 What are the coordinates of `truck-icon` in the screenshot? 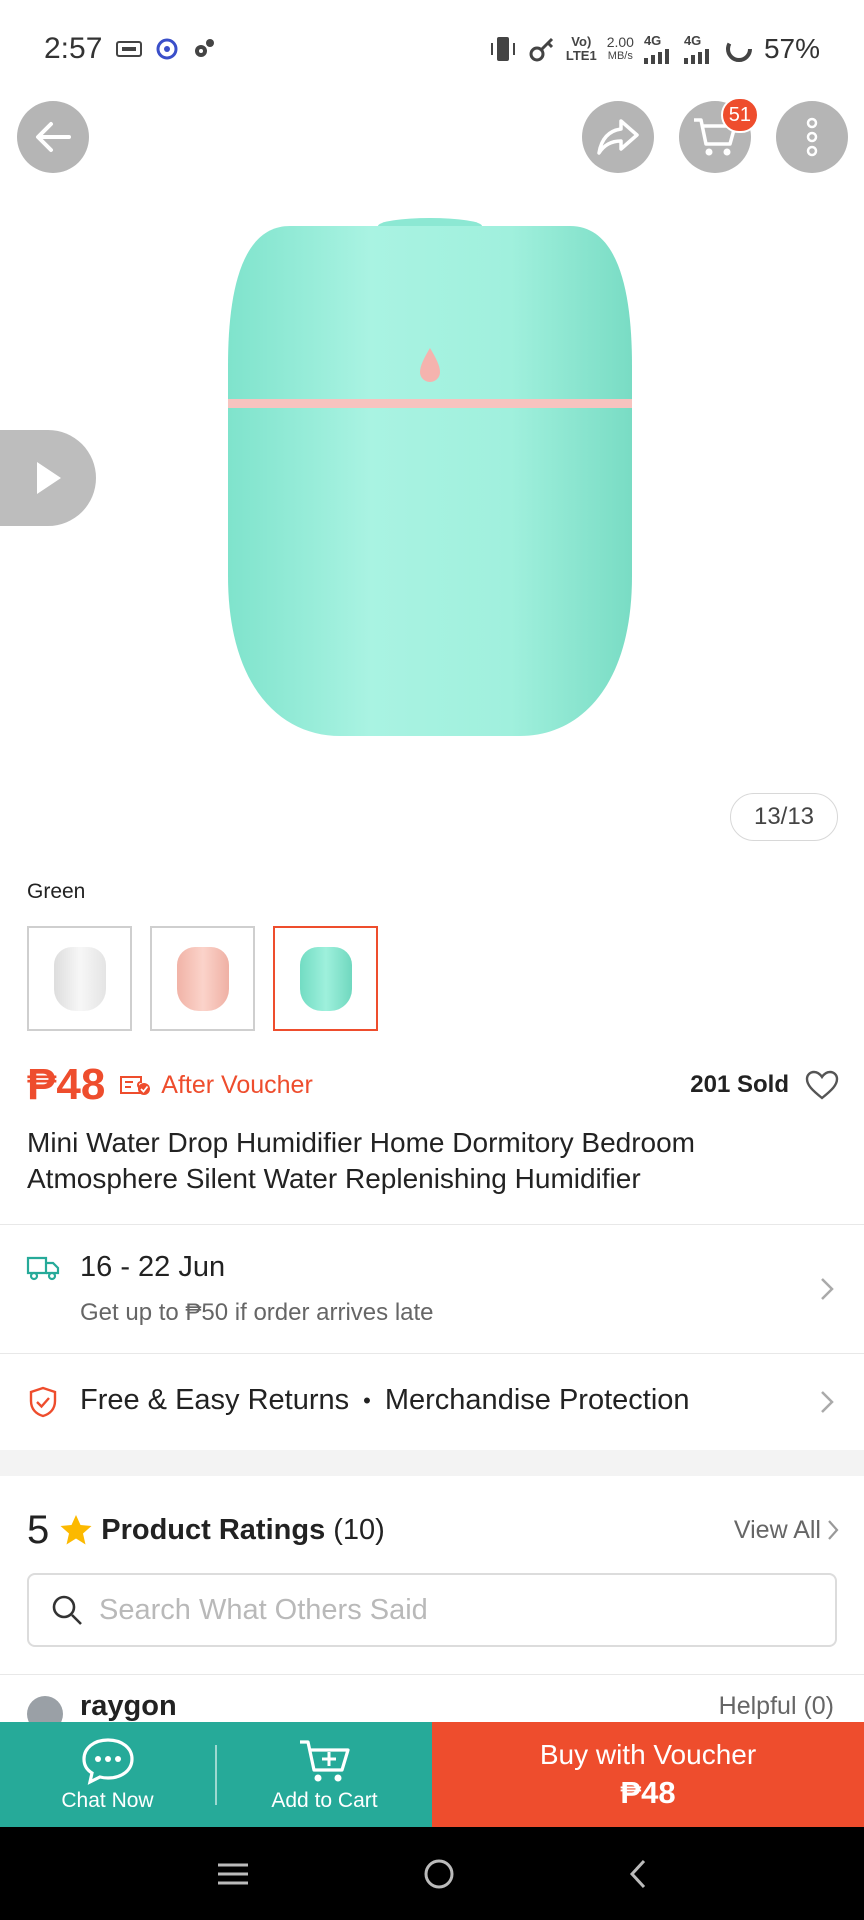 It's located at (43, 1268).